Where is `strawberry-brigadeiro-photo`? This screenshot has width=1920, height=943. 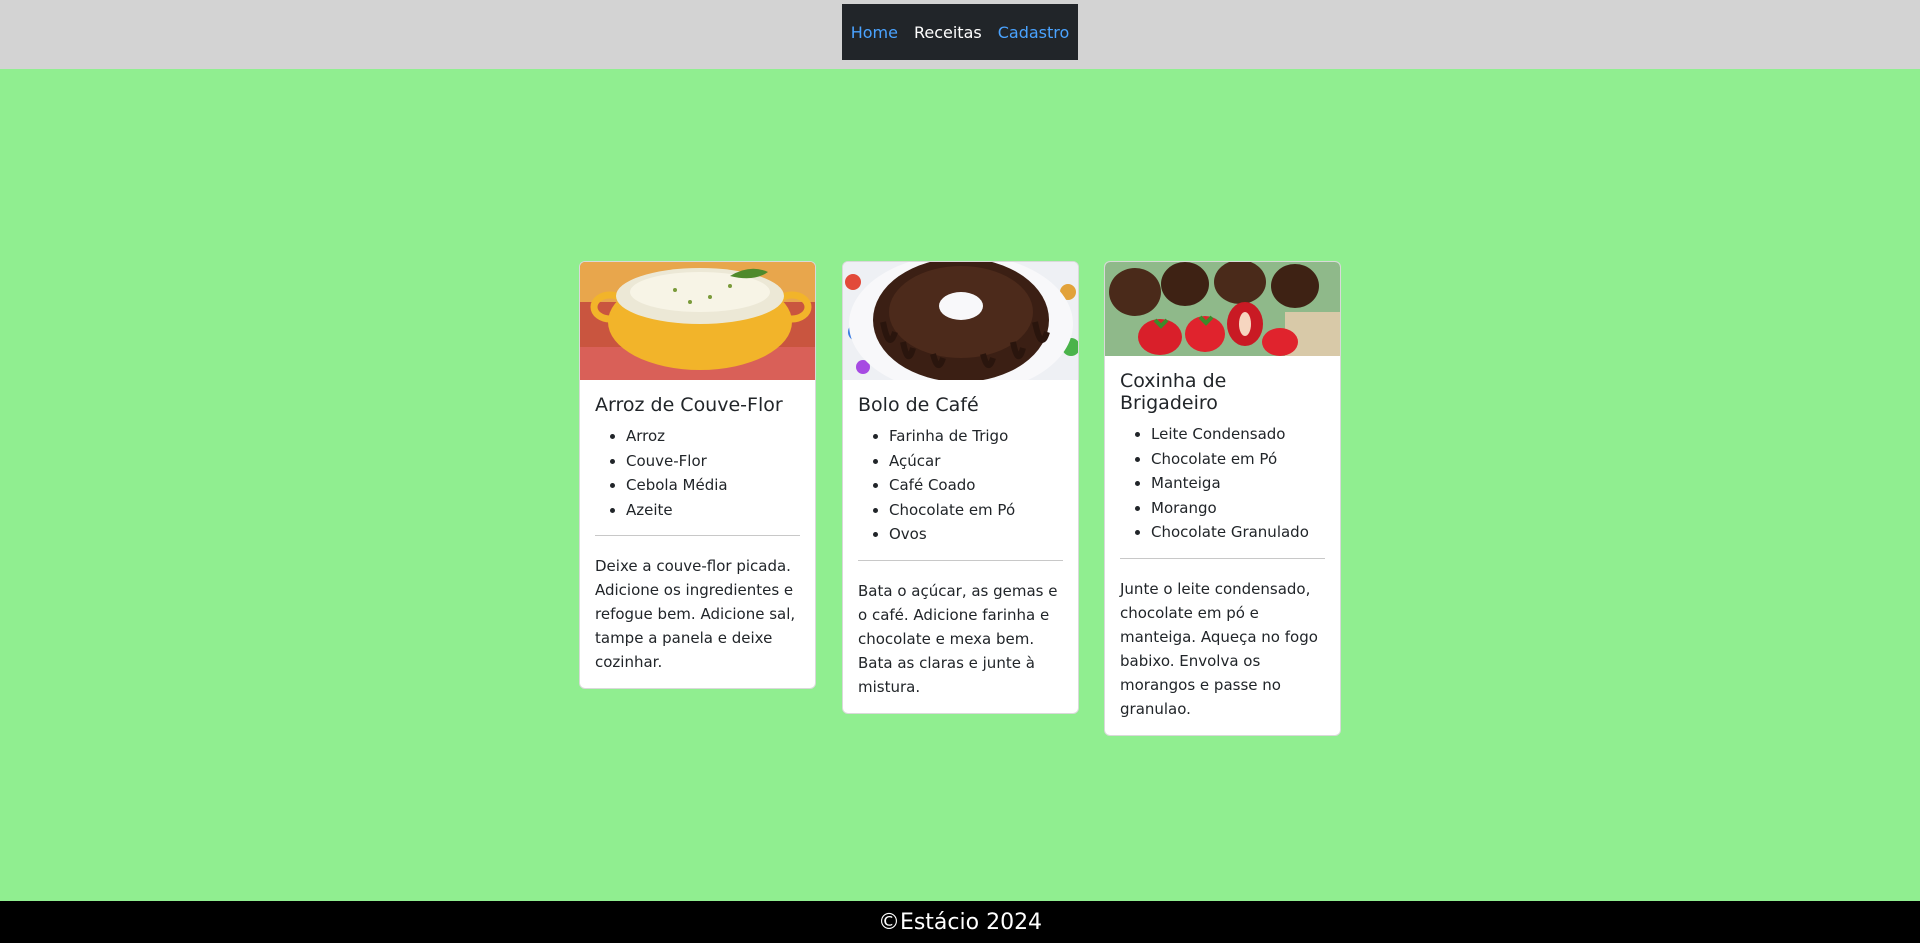 strawberry-brigadeiro-photo is located at coordinates (1222, 309).